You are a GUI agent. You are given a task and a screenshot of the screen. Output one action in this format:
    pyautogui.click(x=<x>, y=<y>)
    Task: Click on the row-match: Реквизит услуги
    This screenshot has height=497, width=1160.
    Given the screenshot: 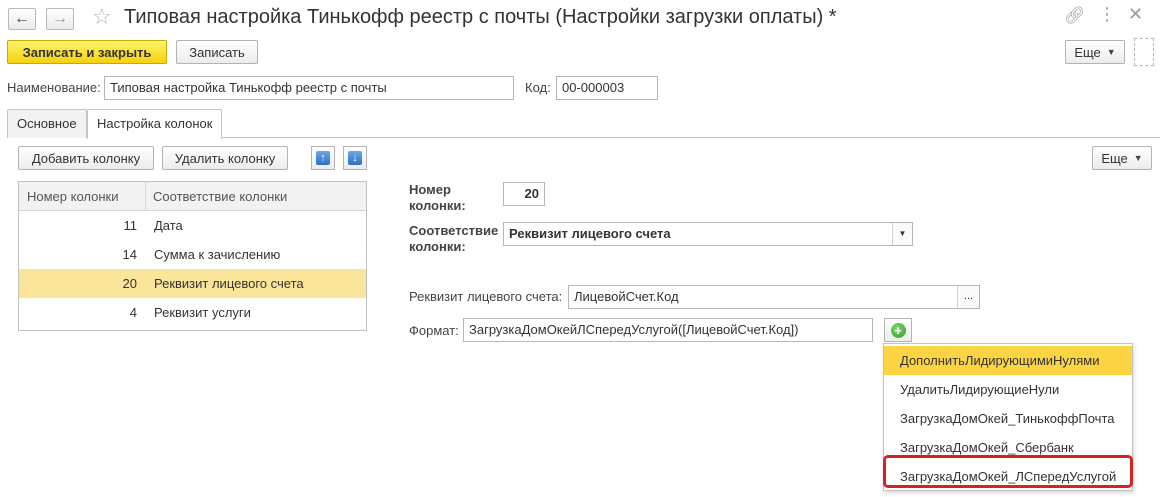 What is the action you would take?
    pyautogui.click(x=202, y=312)
    